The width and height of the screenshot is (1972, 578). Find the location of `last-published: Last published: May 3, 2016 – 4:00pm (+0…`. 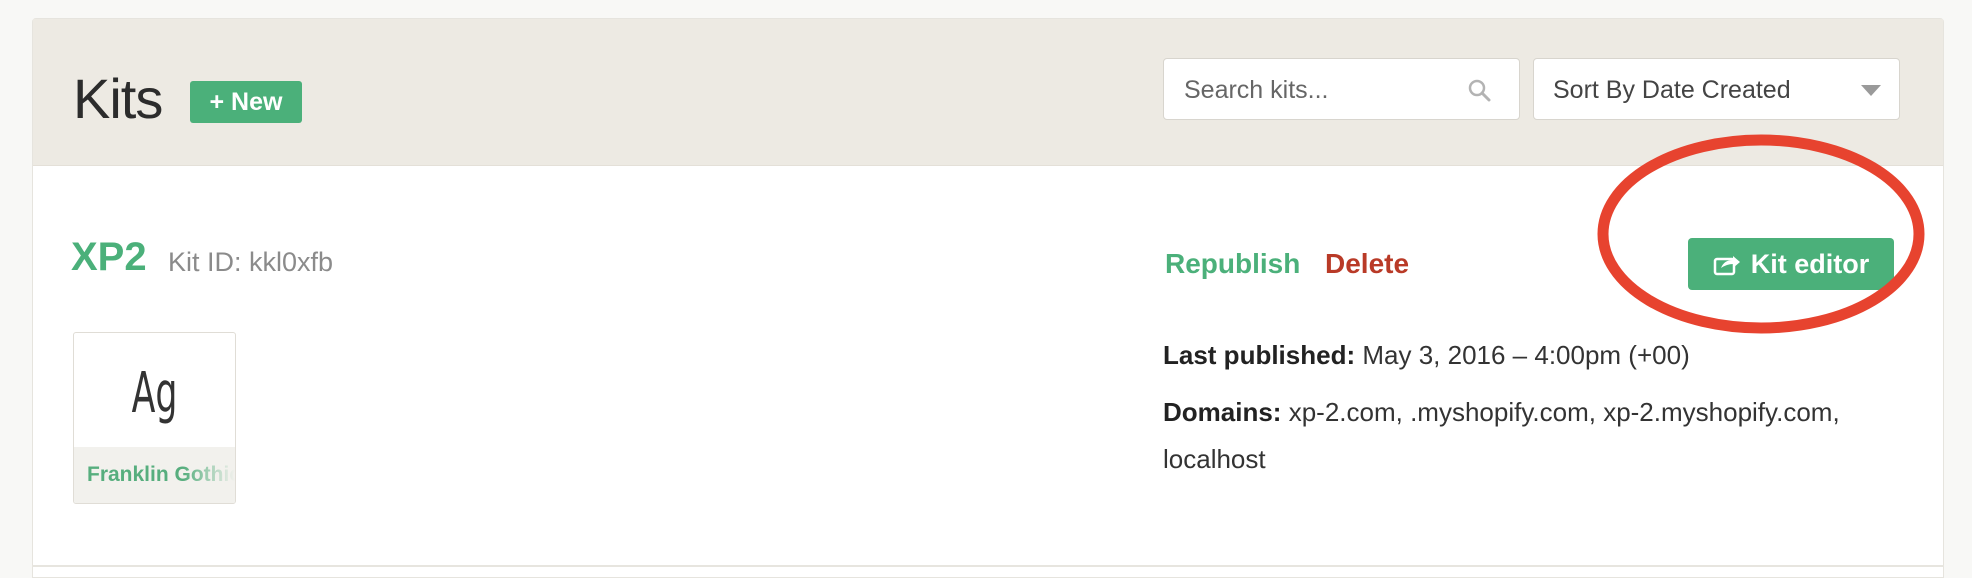

last-published: Last published: May 3, 2016 – 4:00pm (+0… is located at coordinates (1426, 355).